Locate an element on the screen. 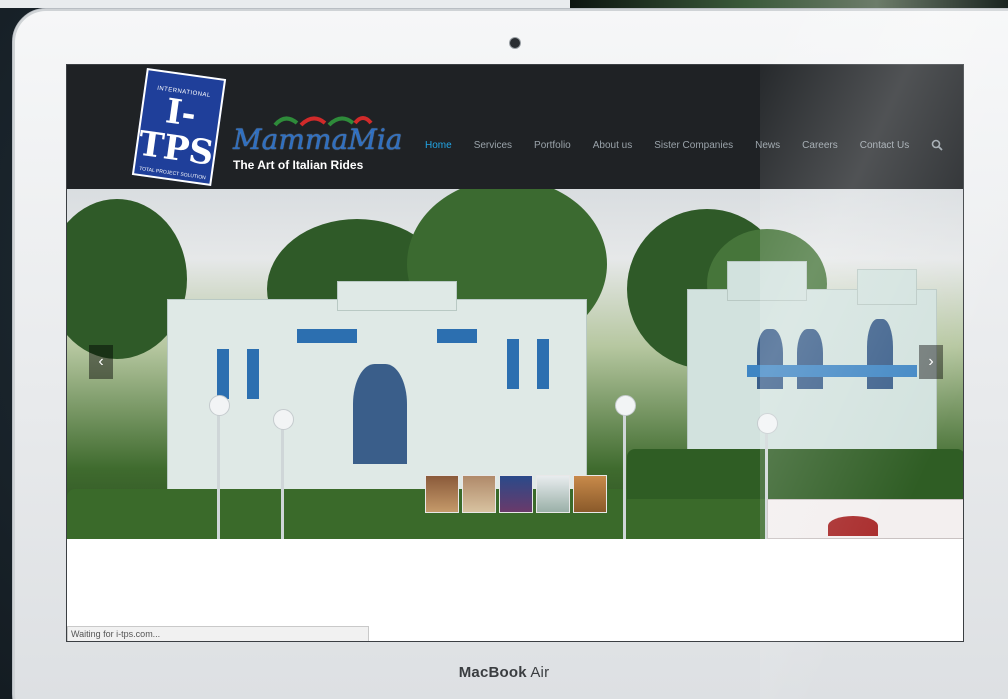 The width and height of the screenshot is (1008, 699). overlay-card is located at coordinates (865, 519).